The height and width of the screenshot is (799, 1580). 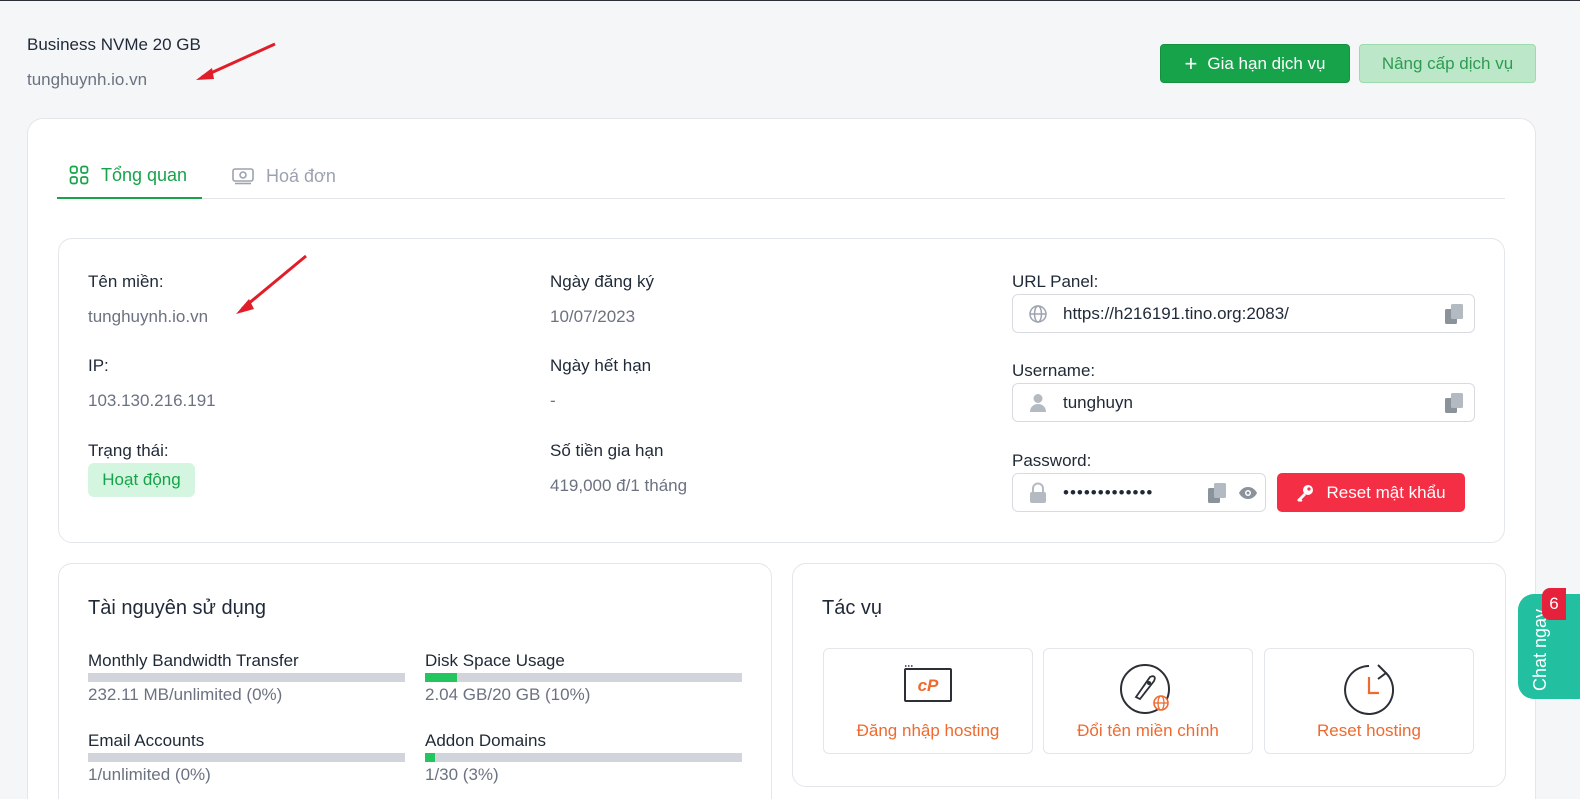 What do you see at coordinates (619, 485) in the screenshot?
I see `renew-price-value: 419,000 đ/1 tháng` at bounding box center [619, 485].